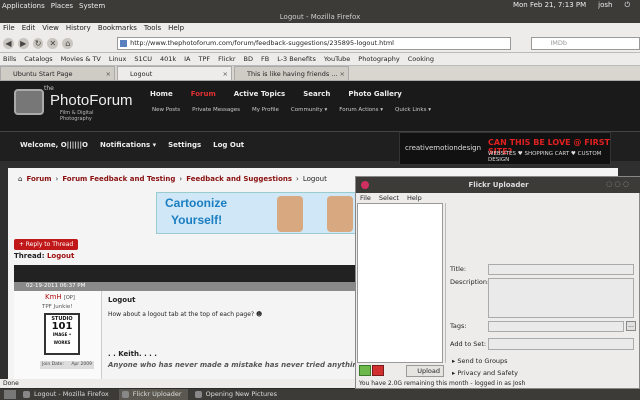 The height and width of the screenshot is (400, 640). I want to click on reply-to-thread-button: + Reply to Thread, so click(46, 244).